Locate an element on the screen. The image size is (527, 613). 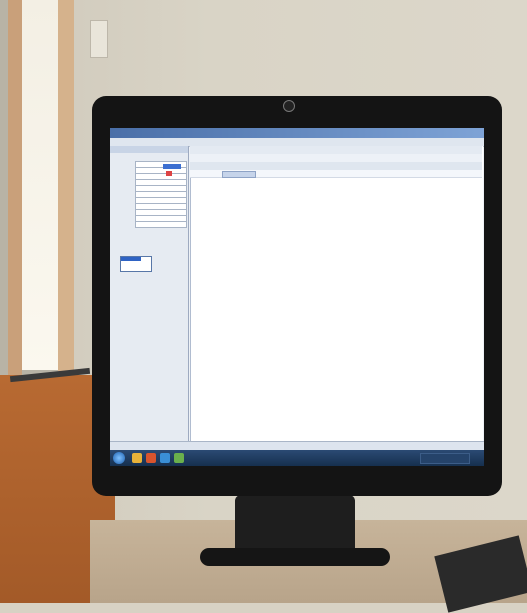
monitor-base is located at coordinates (295, 557).